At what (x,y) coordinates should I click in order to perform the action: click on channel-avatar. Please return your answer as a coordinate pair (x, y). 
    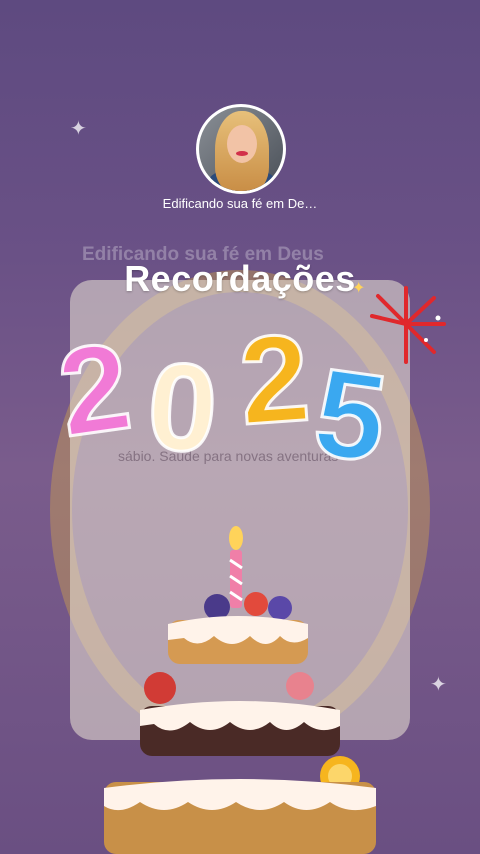
    Looking at the image, I should click on (241, 149).